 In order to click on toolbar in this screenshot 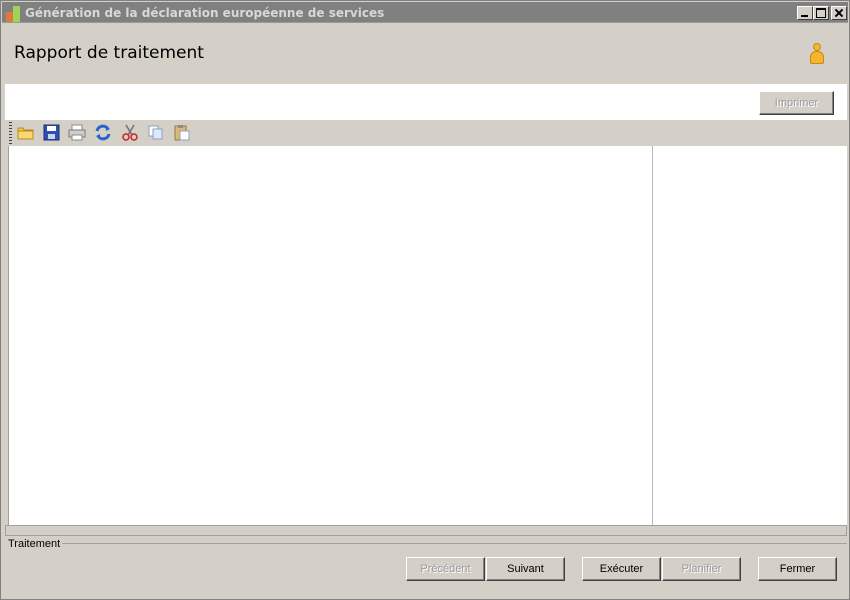, I will do `click(426, 133)`.